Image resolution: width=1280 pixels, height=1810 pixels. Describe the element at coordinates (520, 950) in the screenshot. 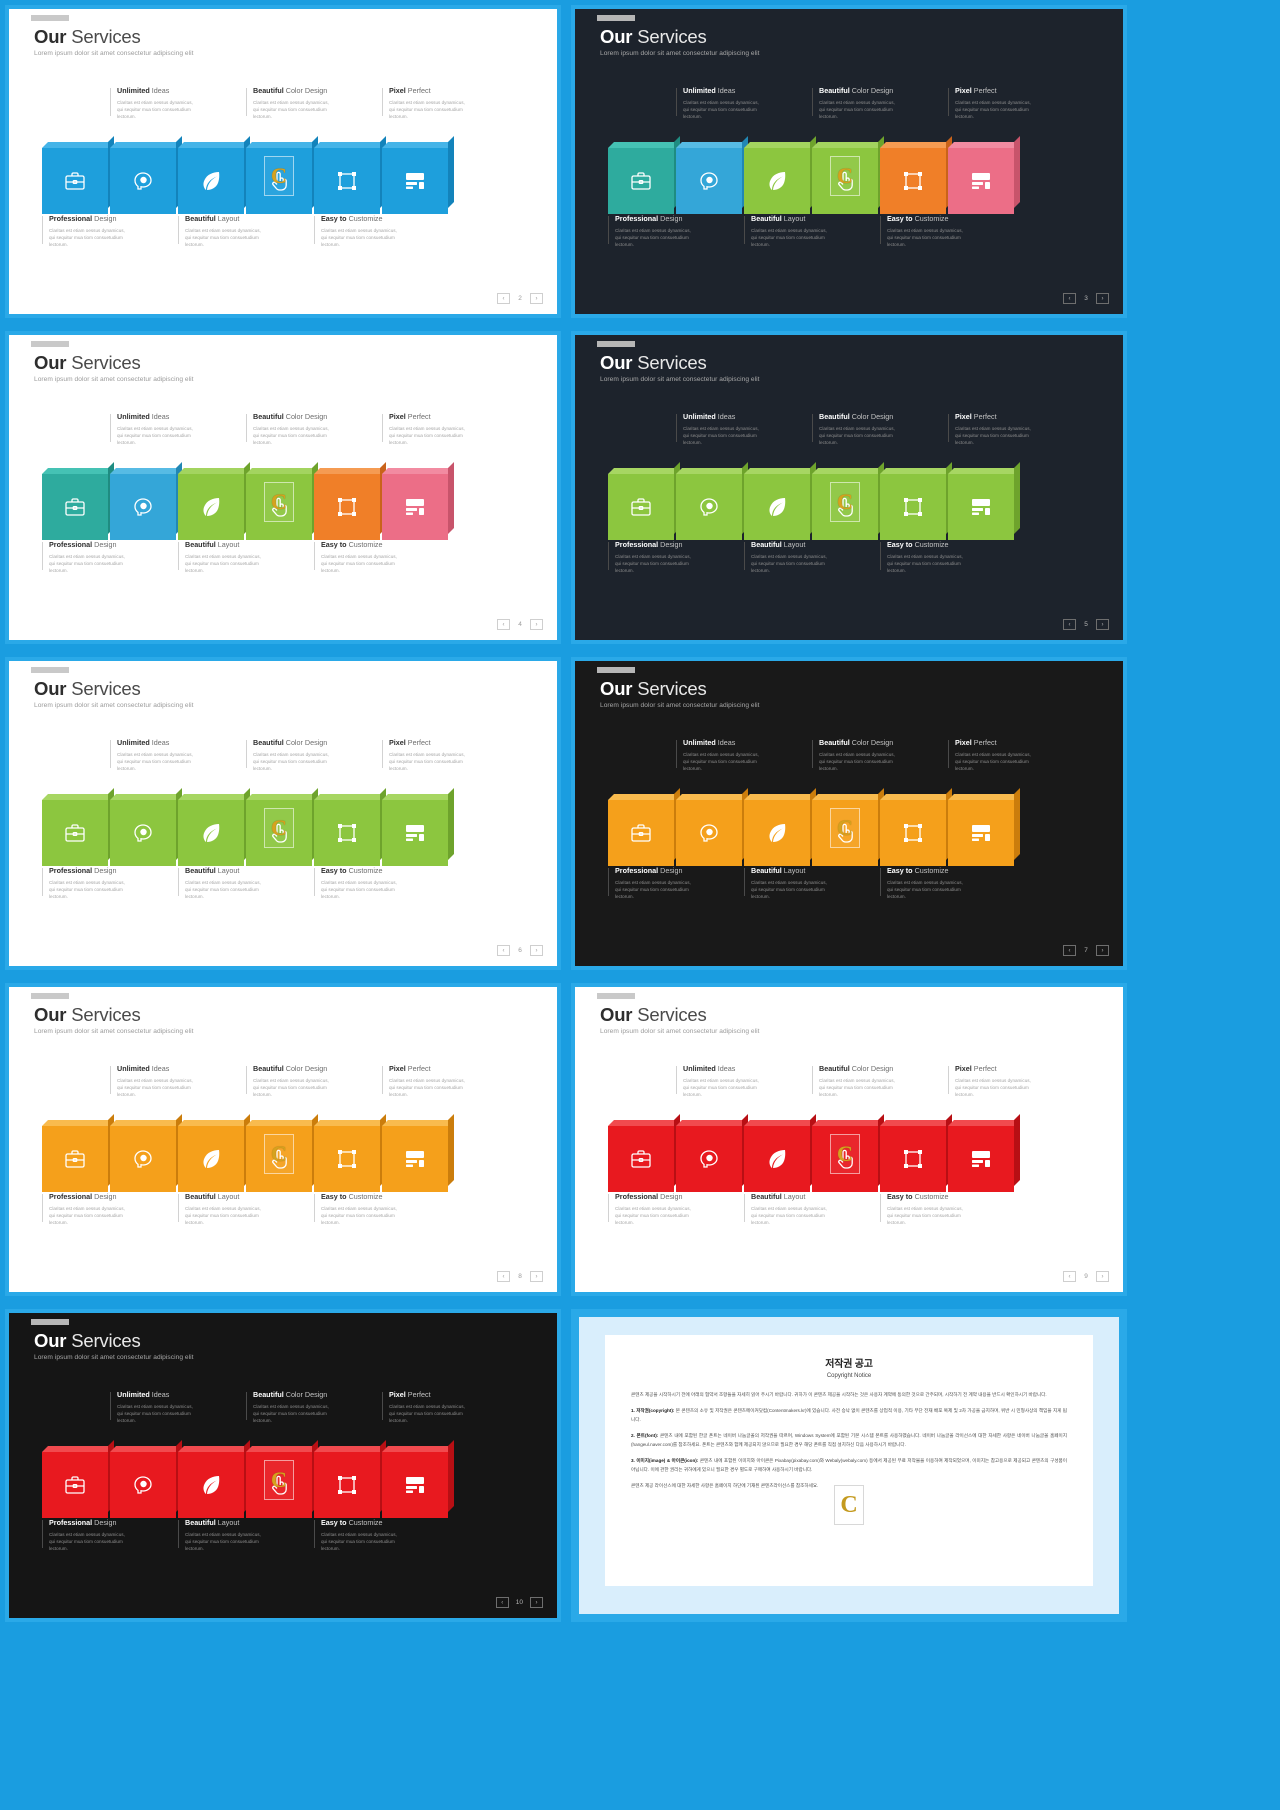

I see `slide-pagination: ‹ 6 ›` at that location.